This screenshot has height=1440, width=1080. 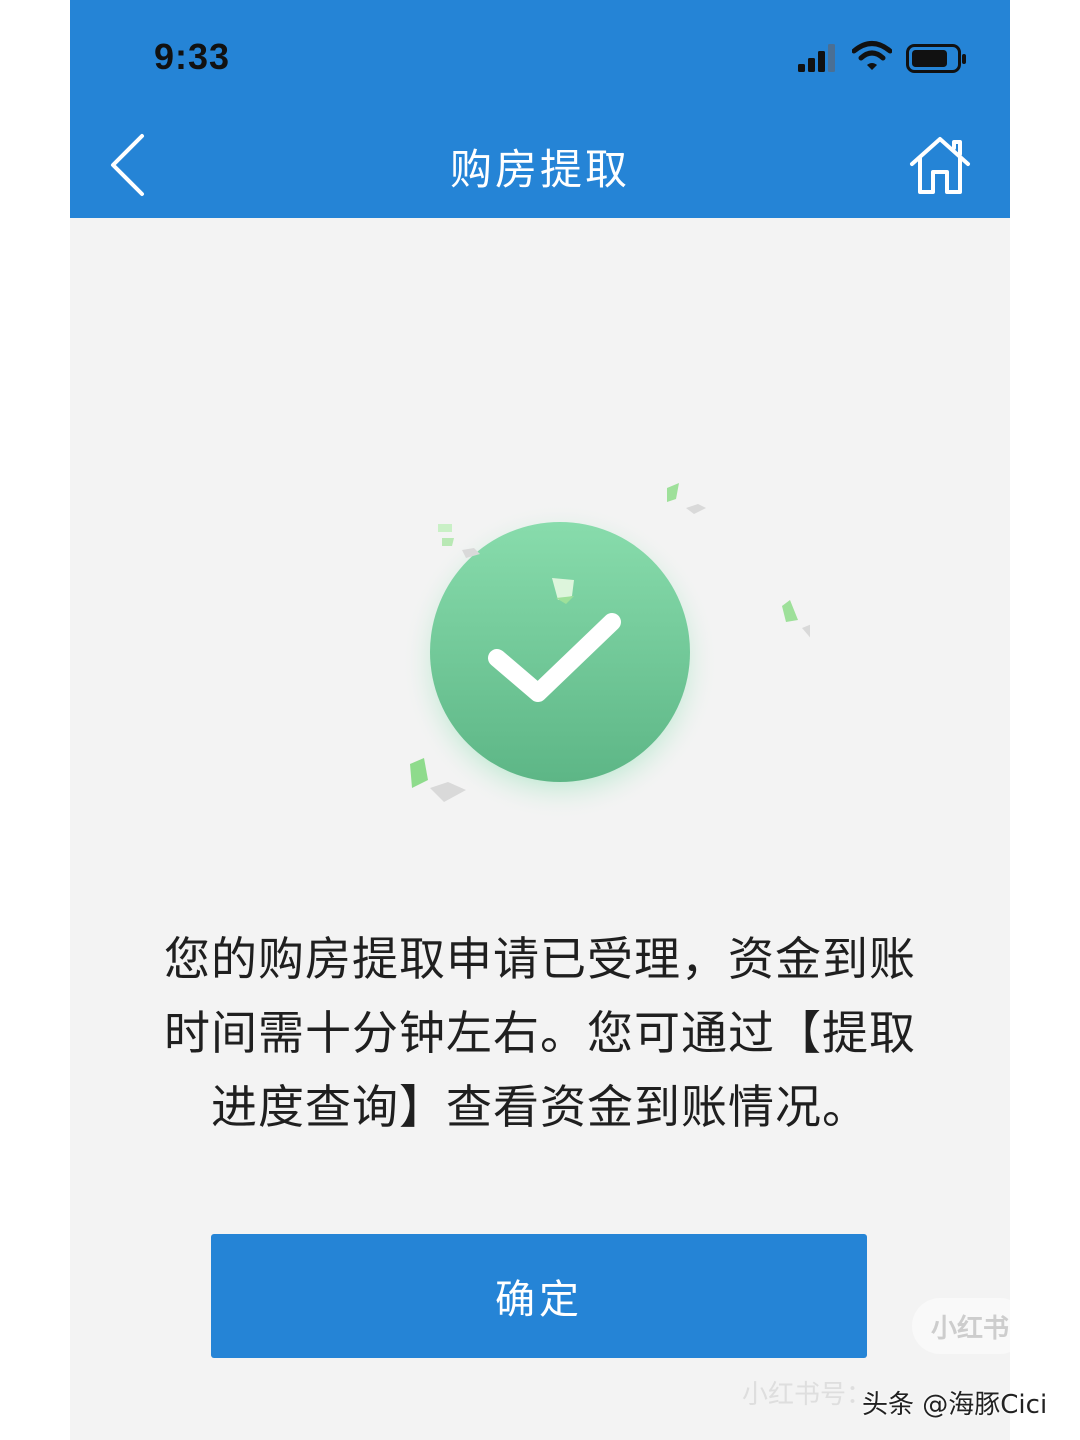 I want to click on confirm-button: 确定, so click(x=539, y=1296).